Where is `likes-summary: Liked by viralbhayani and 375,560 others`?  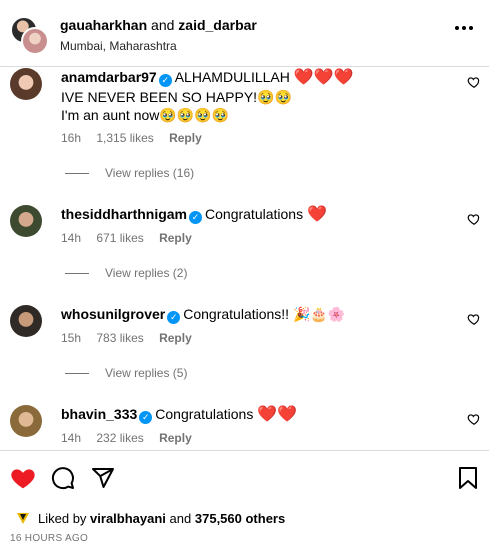
likes-summary: Liked by viralbhayani and 375,560 others is located at coordinates (150, 518).